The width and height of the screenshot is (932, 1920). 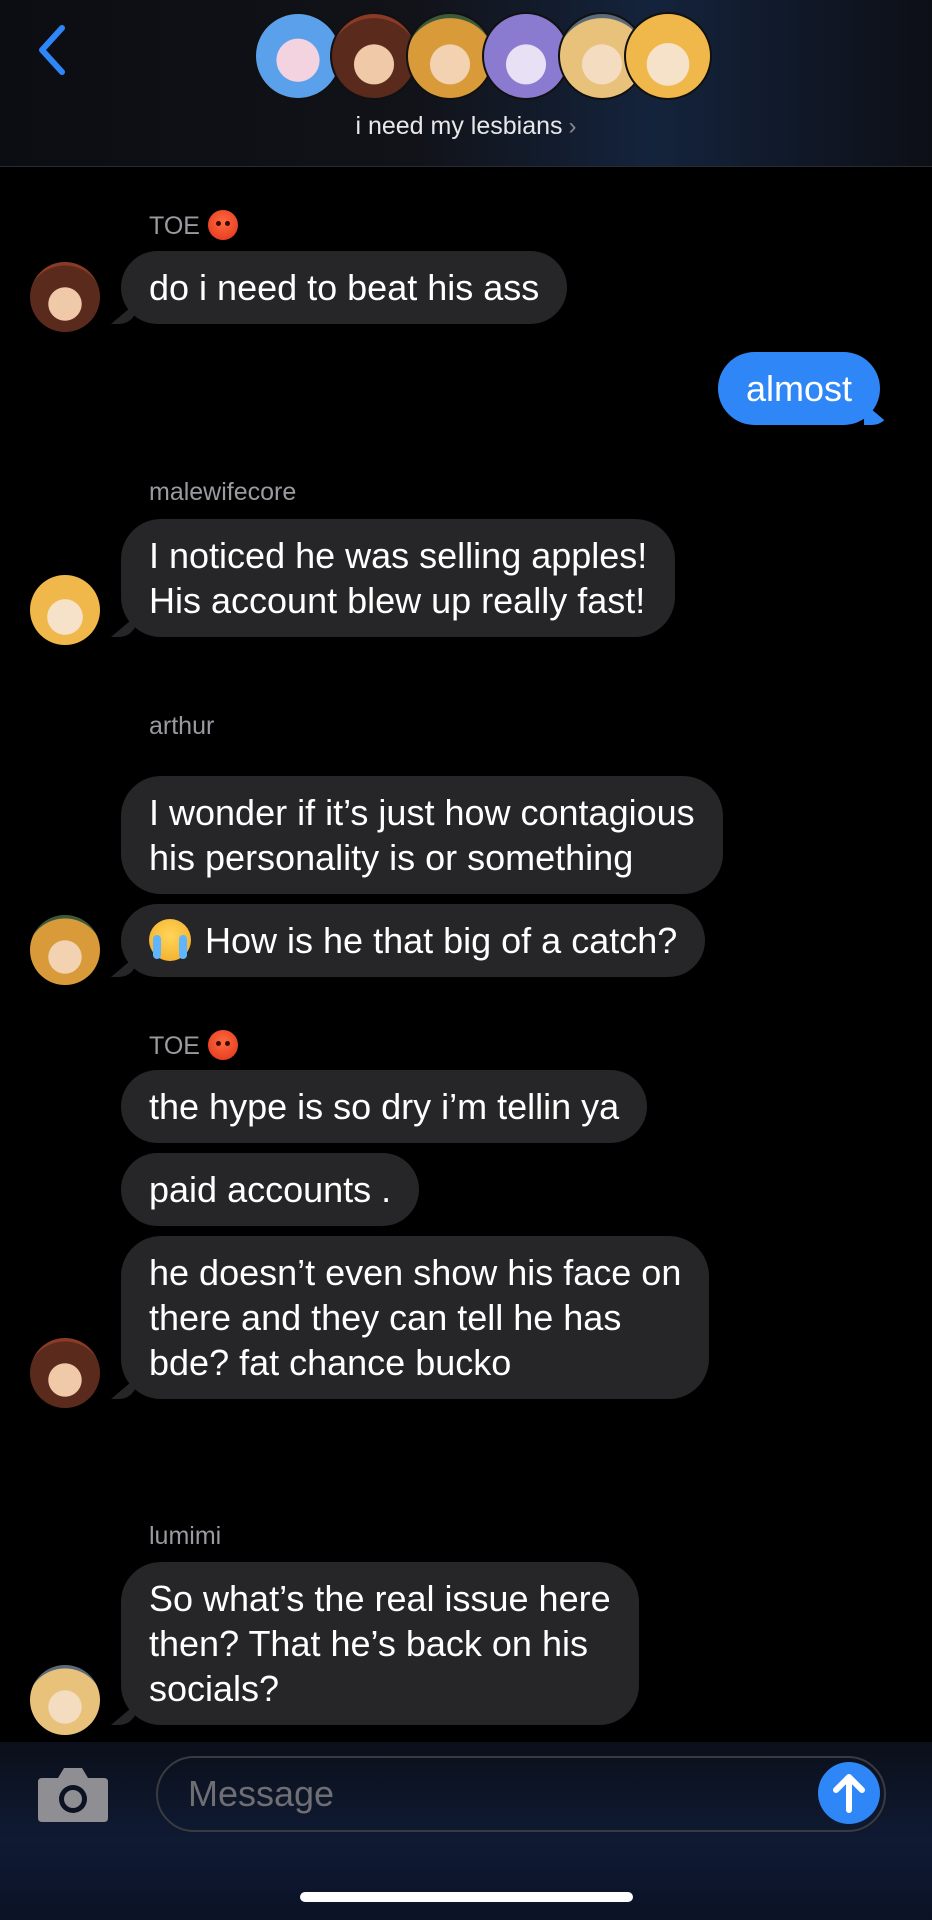 I want to click on loudly-crying-face-icon, so click(x=170, y=940).